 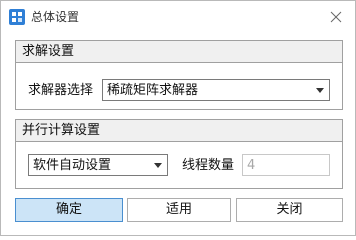 What do you see at coordinates (289, 210) in the screenshot?
I see `close-button: 关闭` at bounding box center [289, 210].